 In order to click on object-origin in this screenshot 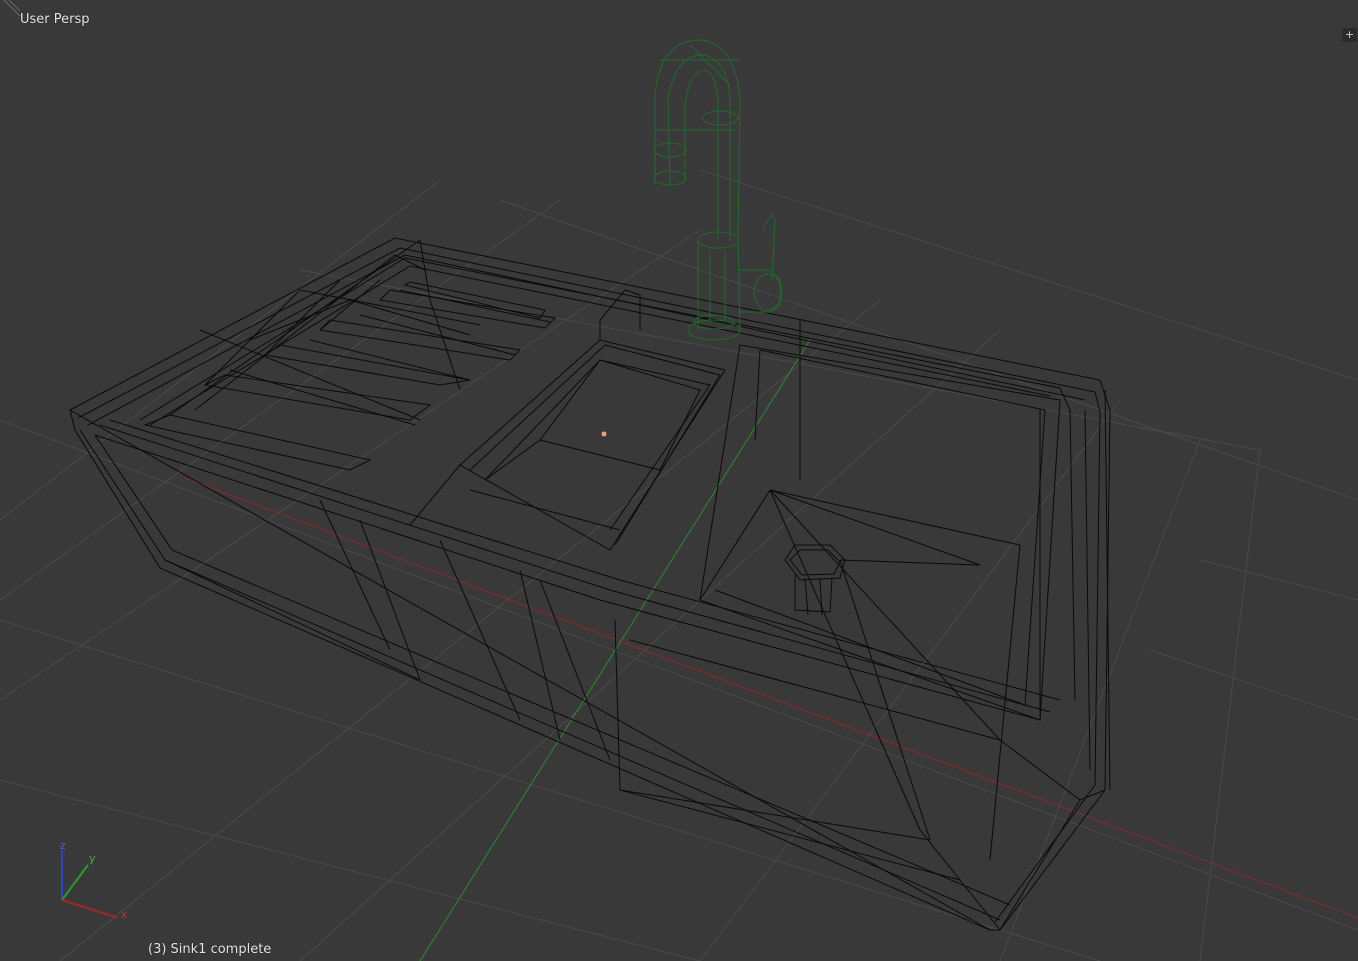, I will do `click(604, 434)`.